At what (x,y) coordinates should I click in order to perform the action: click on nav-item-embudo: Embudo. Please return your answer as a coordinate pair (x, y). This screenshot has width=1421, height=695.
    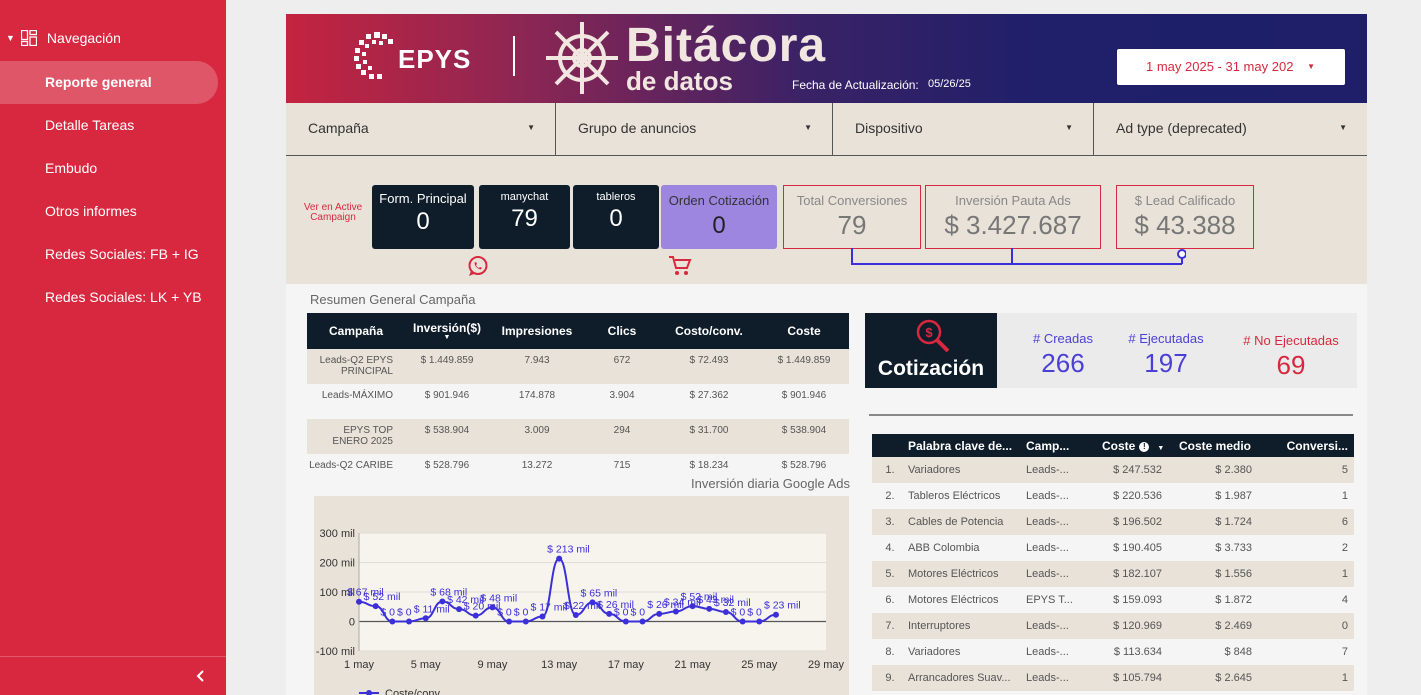
    Looking at the image, I should click on (109, 168).